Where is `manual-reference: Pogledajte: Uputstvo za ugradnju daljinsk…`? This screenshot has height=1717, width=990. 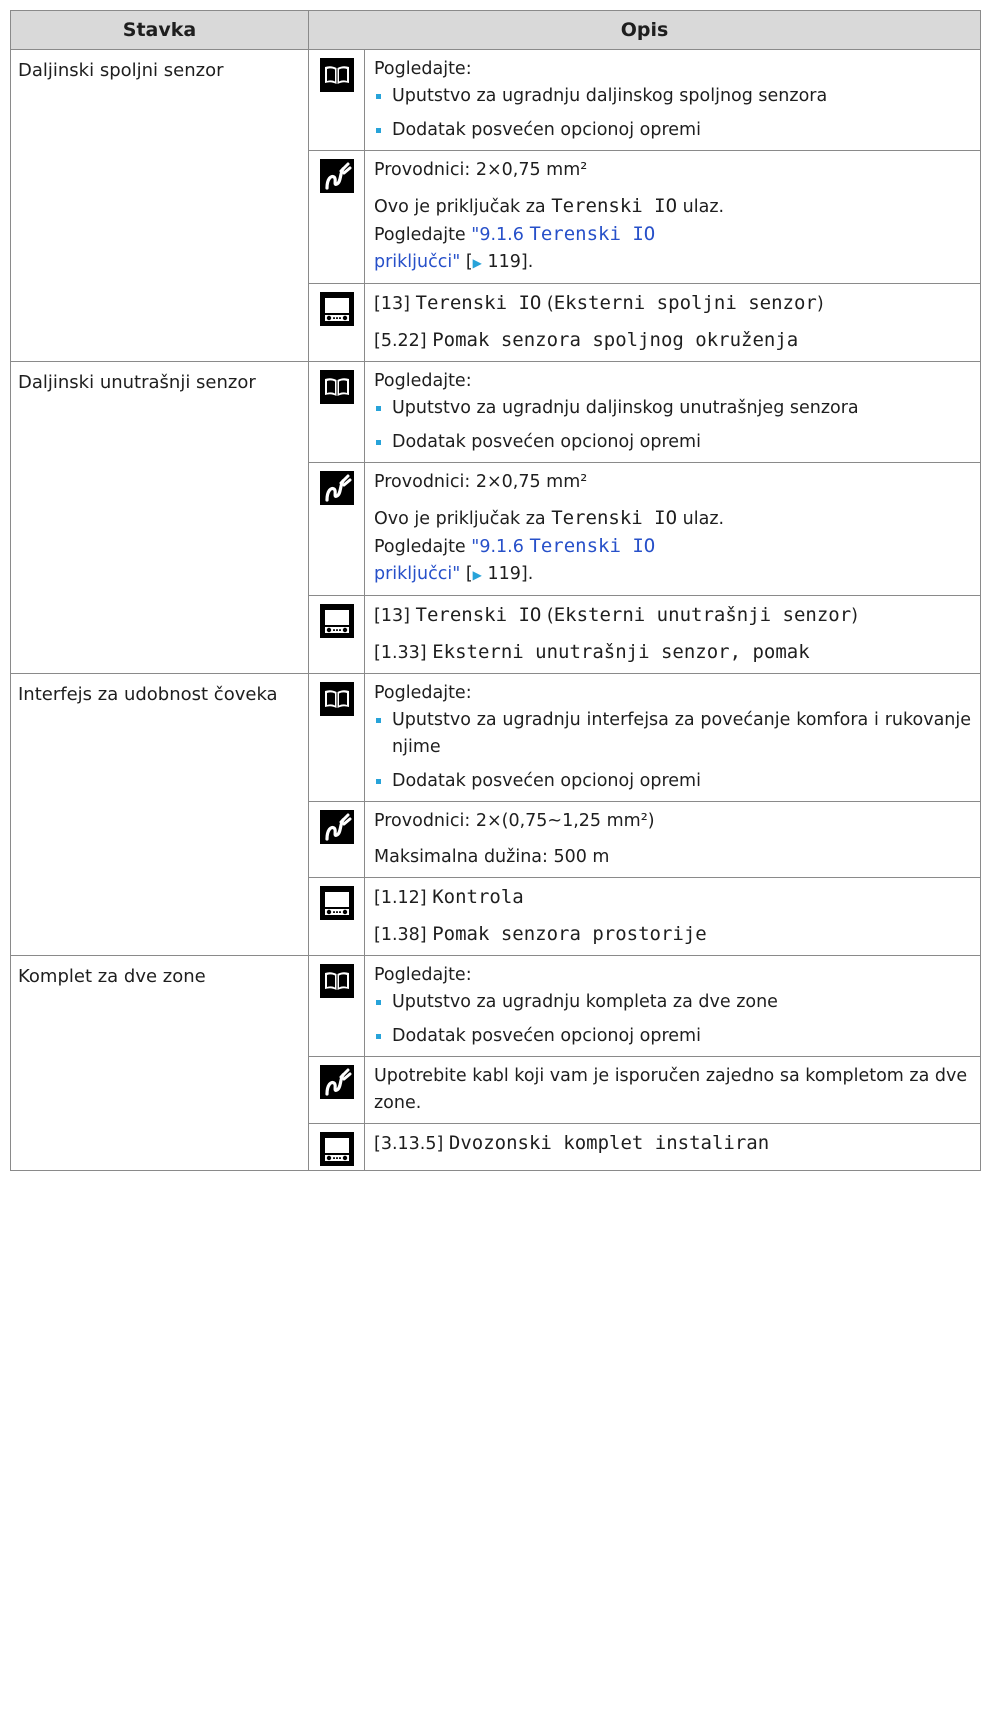
manual-reference: Pogledajte: Uputstvo za ugradnju daljinsk… is located at coordinates (672, 100).